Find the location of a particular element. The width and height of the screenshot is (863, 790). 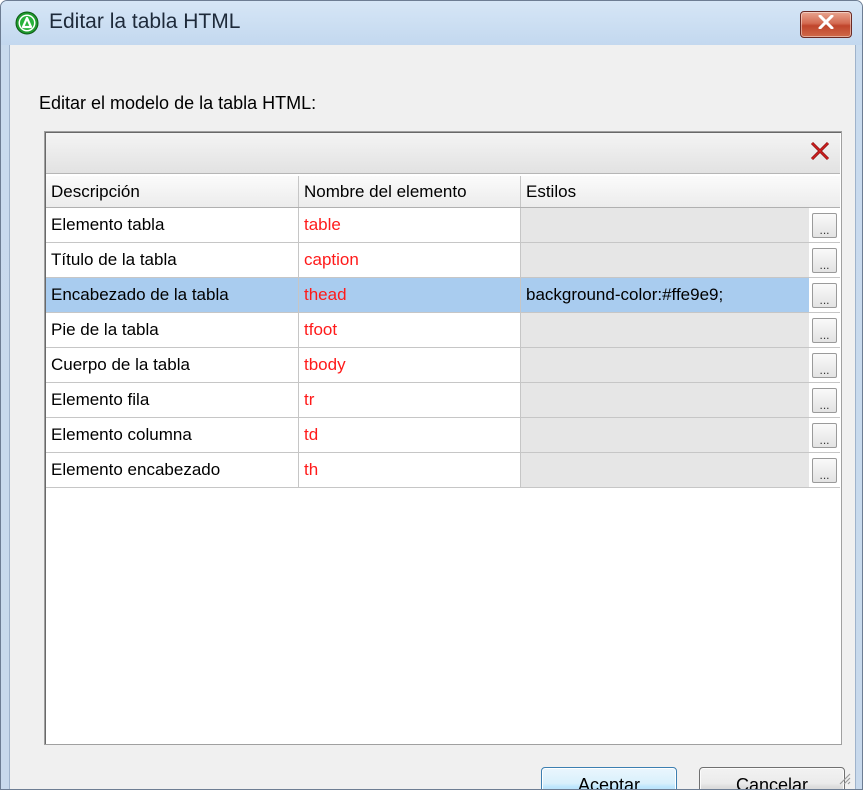

row-element-name: tr is located at coordinates (410, 400).